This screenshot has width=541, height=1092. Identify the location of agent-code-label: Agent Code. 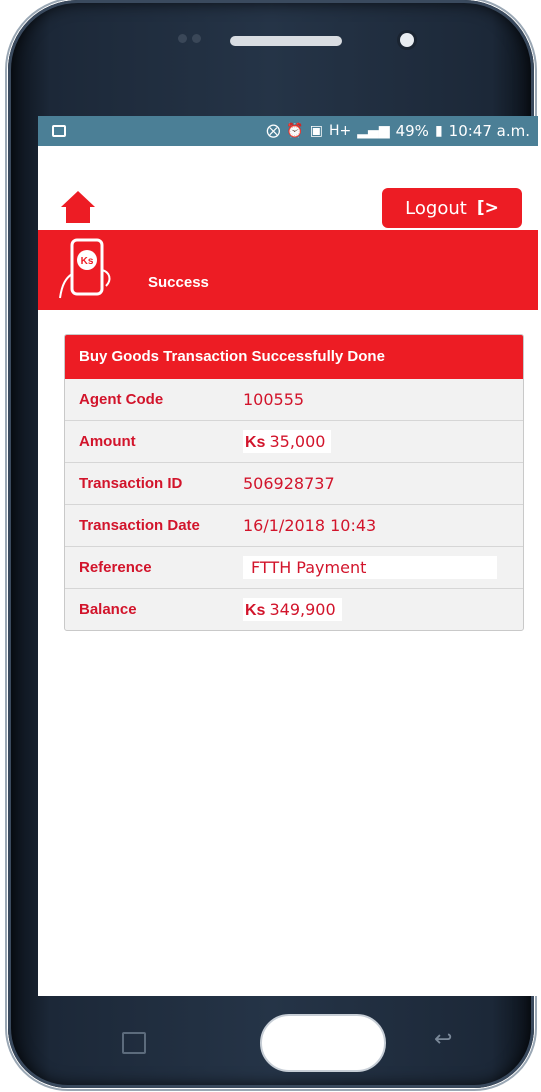
(121, 399).